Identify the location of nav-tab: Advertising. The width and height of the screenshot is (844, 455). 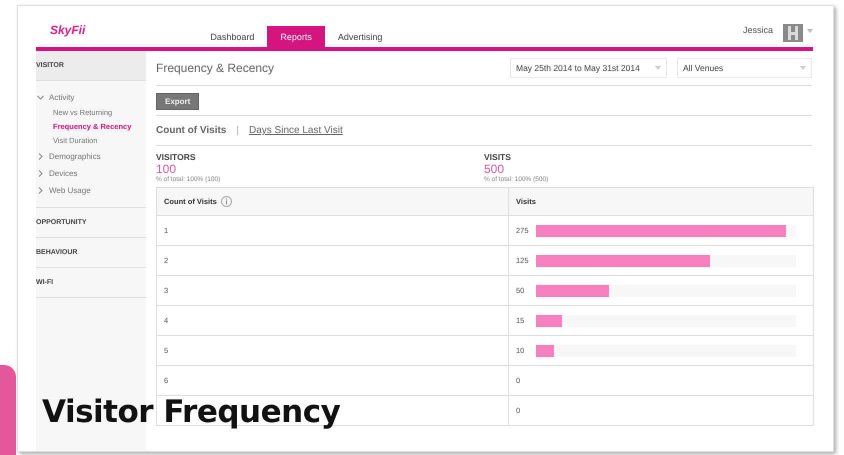
(360, 36).